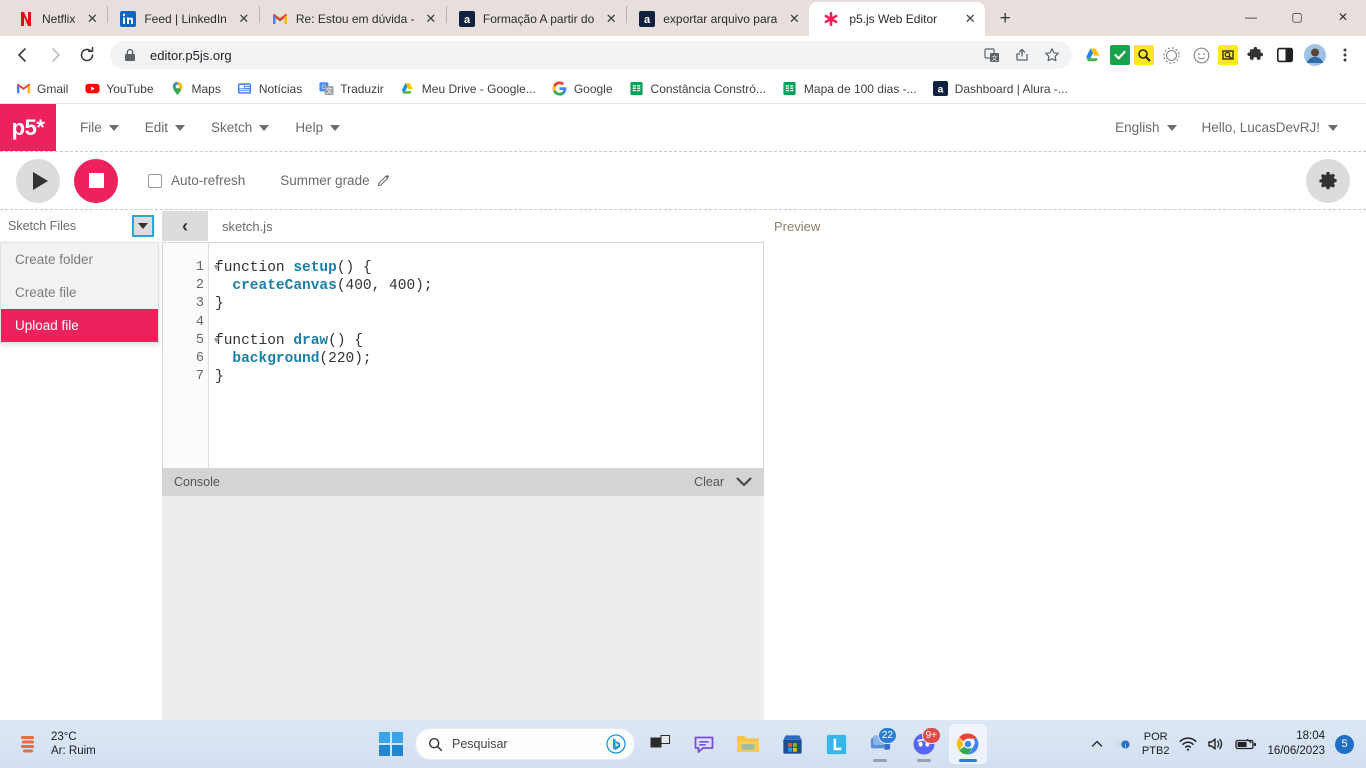 The height and width of the screenshot is (768, 1366). What do you see at coordinates (79, 325) in the screenshot?
I see `menu-item-upload-file: Upload file` at bounding box center [79, 325].